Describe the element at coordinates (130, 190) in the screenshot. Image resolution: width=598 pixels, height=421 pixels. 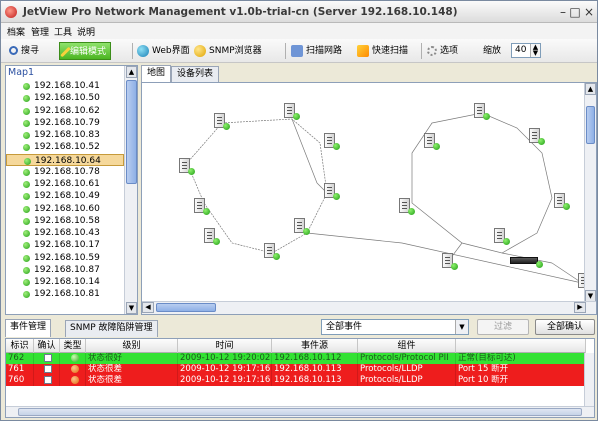
I see `tree-scrollbar: ▲ ▼` at that location.